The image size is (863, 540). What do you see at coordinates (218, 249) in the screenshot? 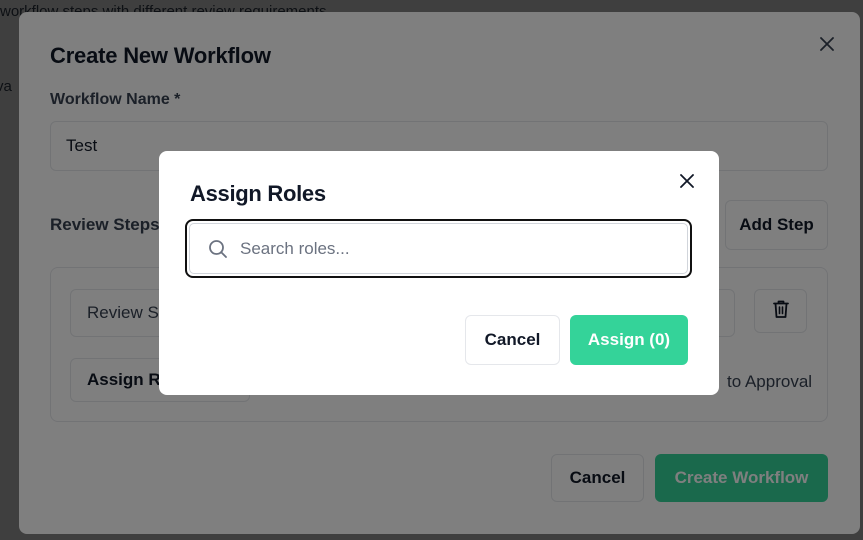
I see `search-icon` at bounding box center [218, 249].